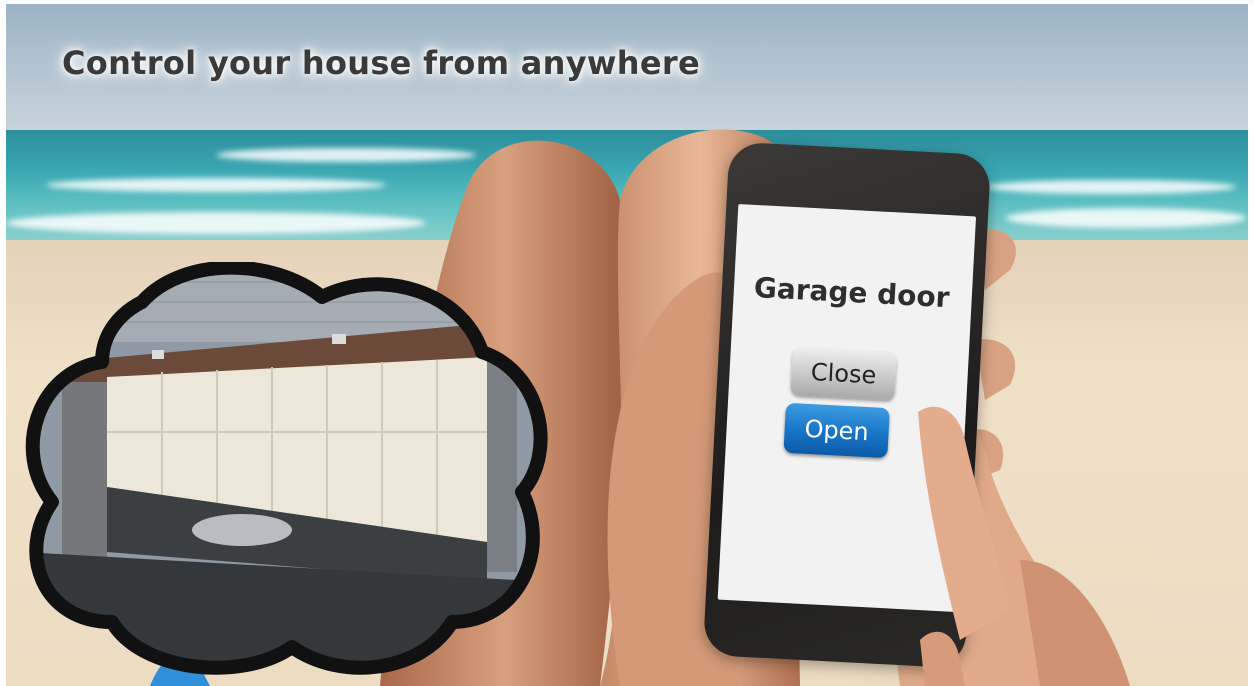 This screenshot has height=686, width=1254. I want to click on screen-title: Garage door, so click(852, 292).